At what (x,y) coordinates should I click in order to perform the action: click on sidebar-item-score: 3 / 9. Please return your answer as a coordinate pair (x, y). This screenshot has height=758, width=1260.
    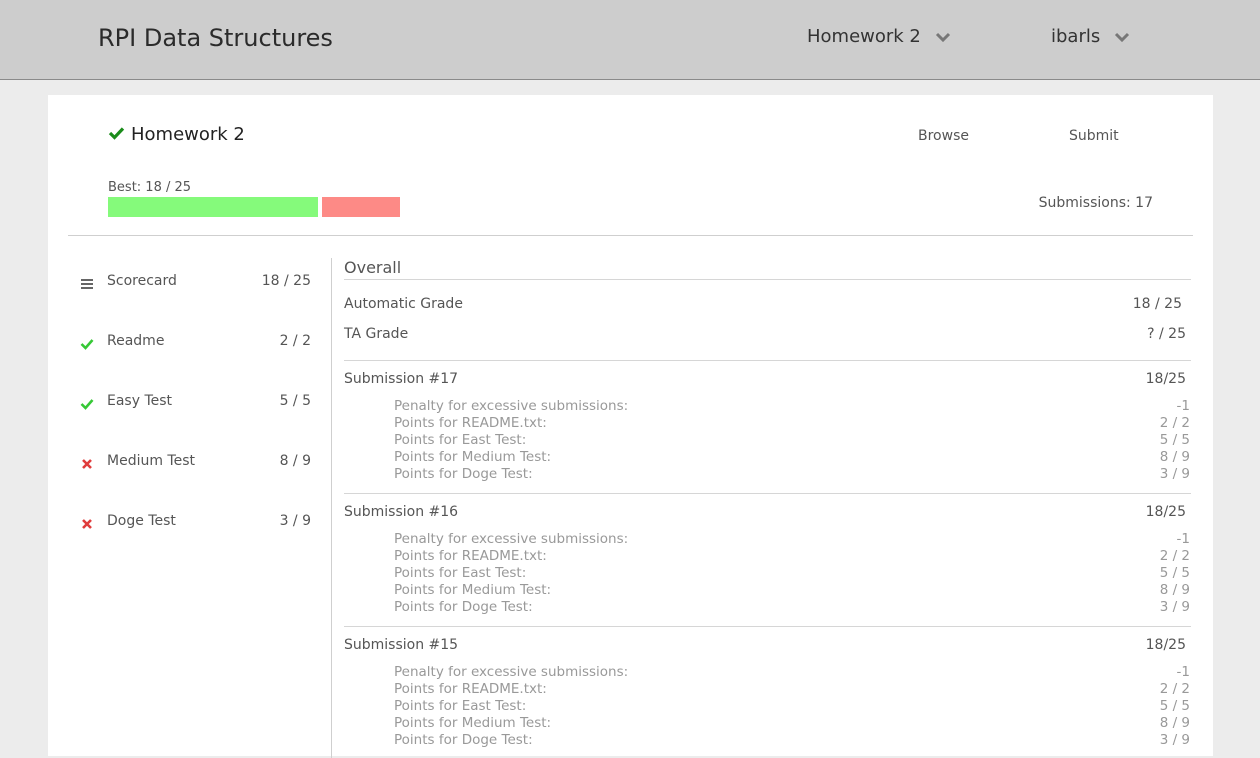
    Looking at the image, I should click on (295, 521).